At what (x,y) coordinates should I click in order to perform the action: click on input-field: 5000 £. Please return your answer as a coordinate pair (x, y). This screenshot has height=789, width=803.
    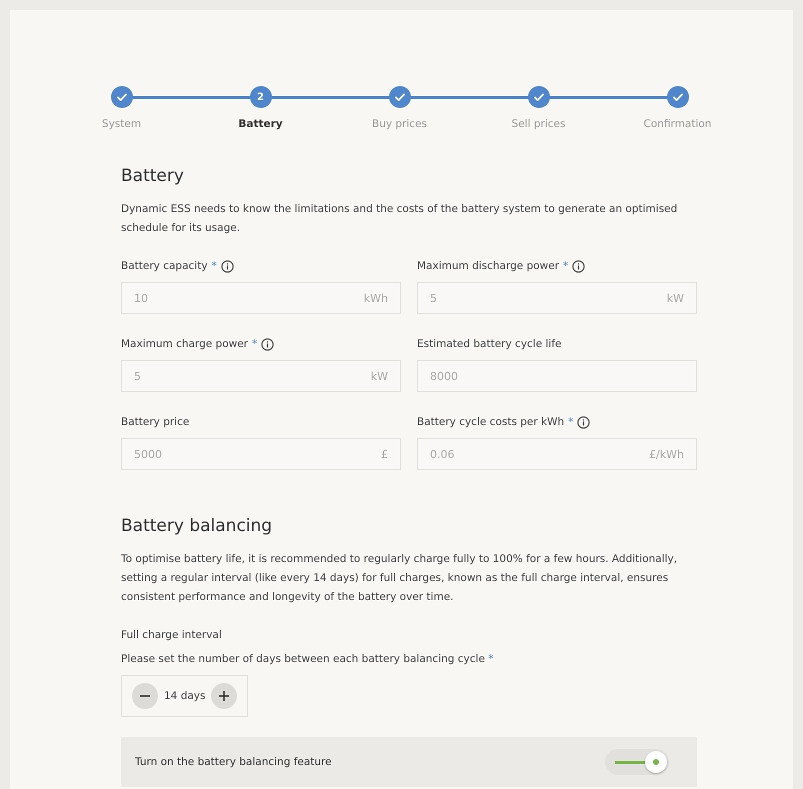
    Looking at the image, I should click on (261, 454).